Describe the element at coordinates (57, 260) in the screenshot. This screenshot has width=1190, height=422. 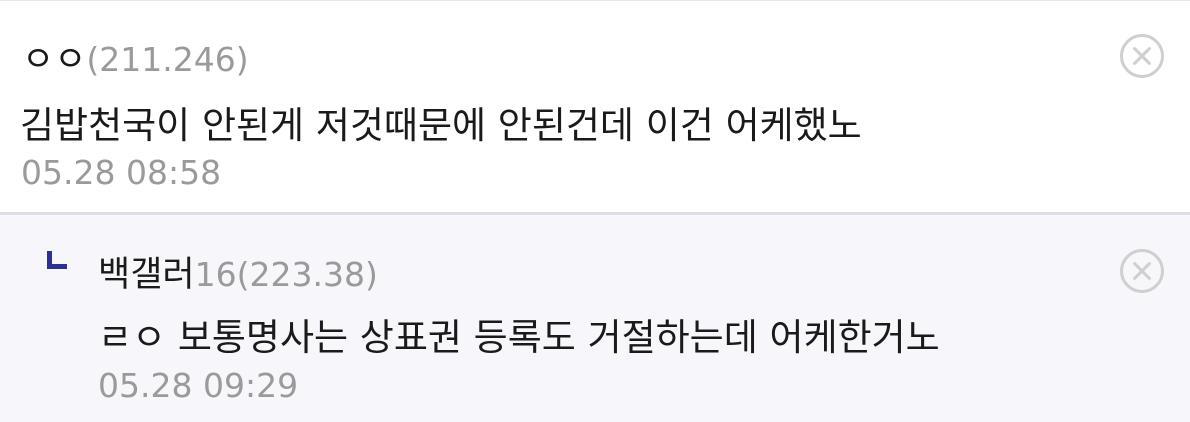
I see `reply-arrow-icon` at that location.